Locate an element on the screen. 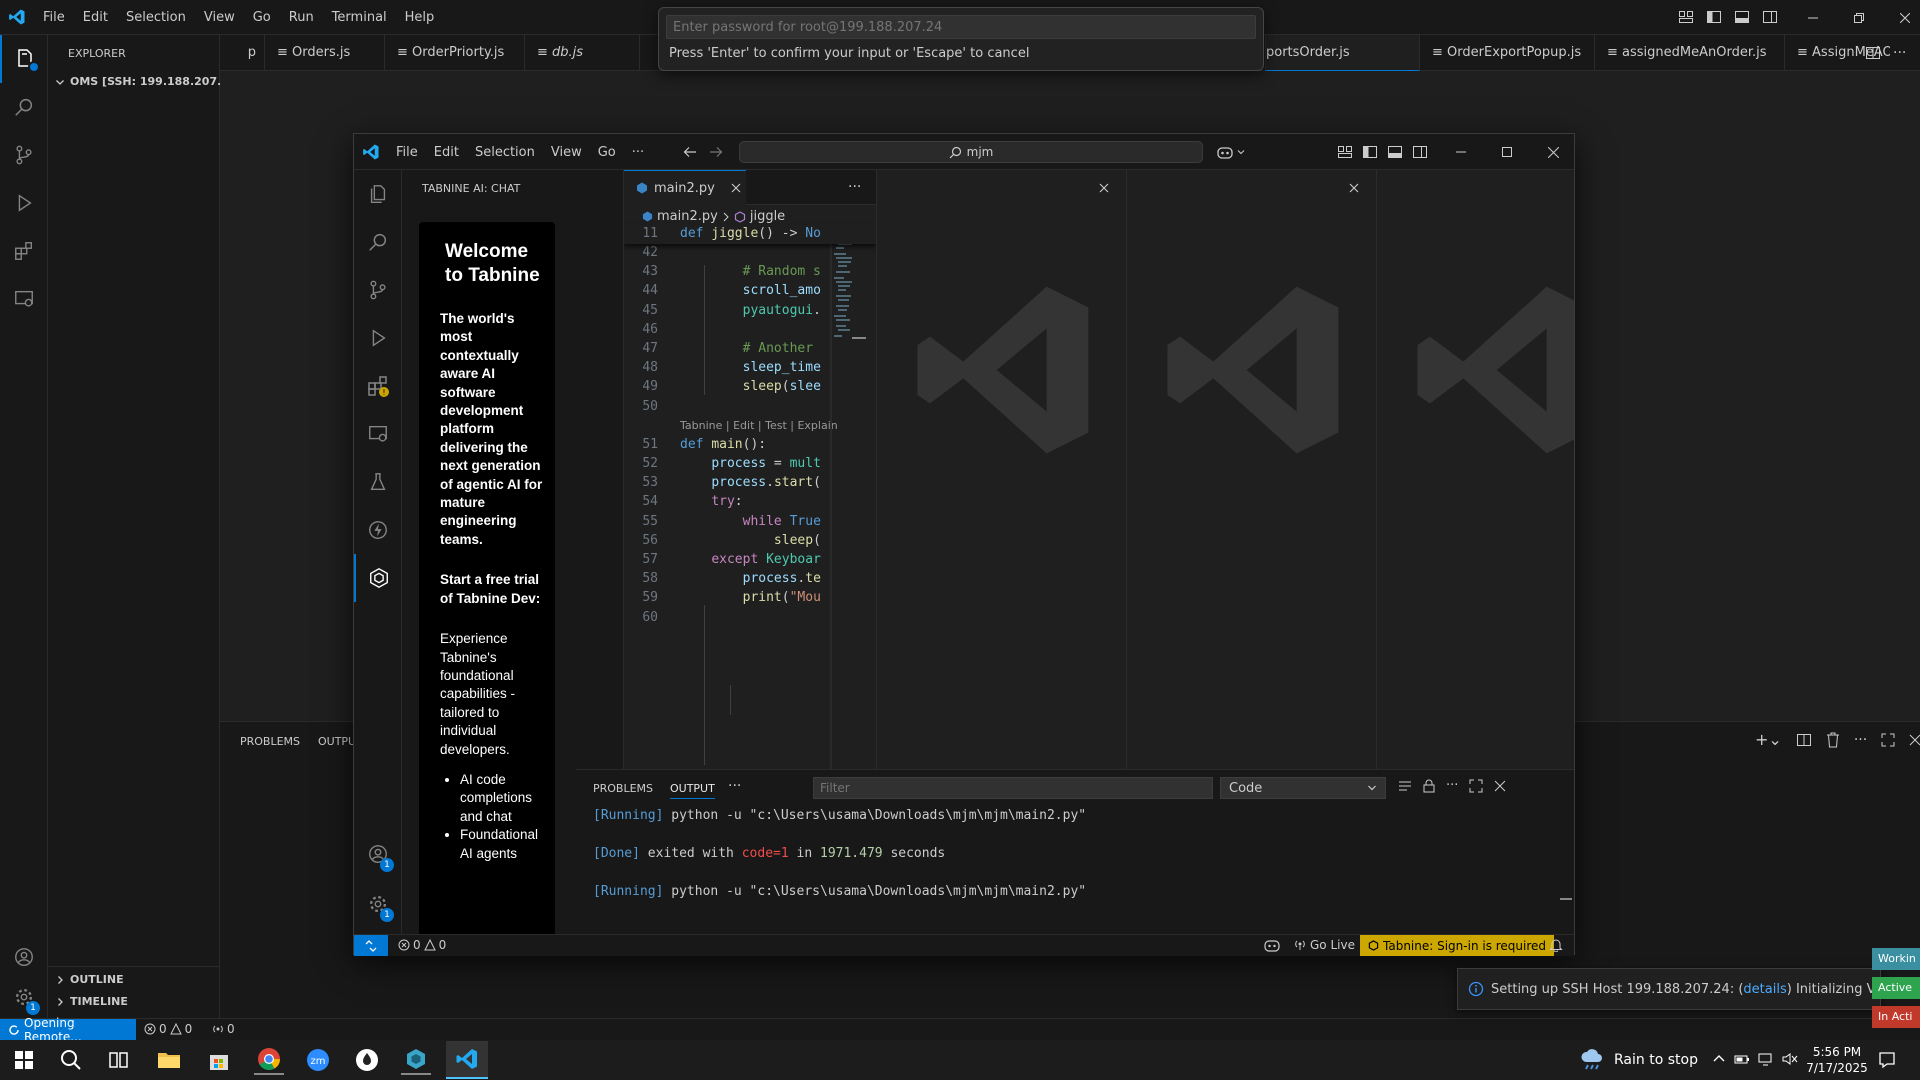 Image resolution: width=1920 pixels, height=1080 pixels. bg-tab: p is located at coordinates (242, 53).